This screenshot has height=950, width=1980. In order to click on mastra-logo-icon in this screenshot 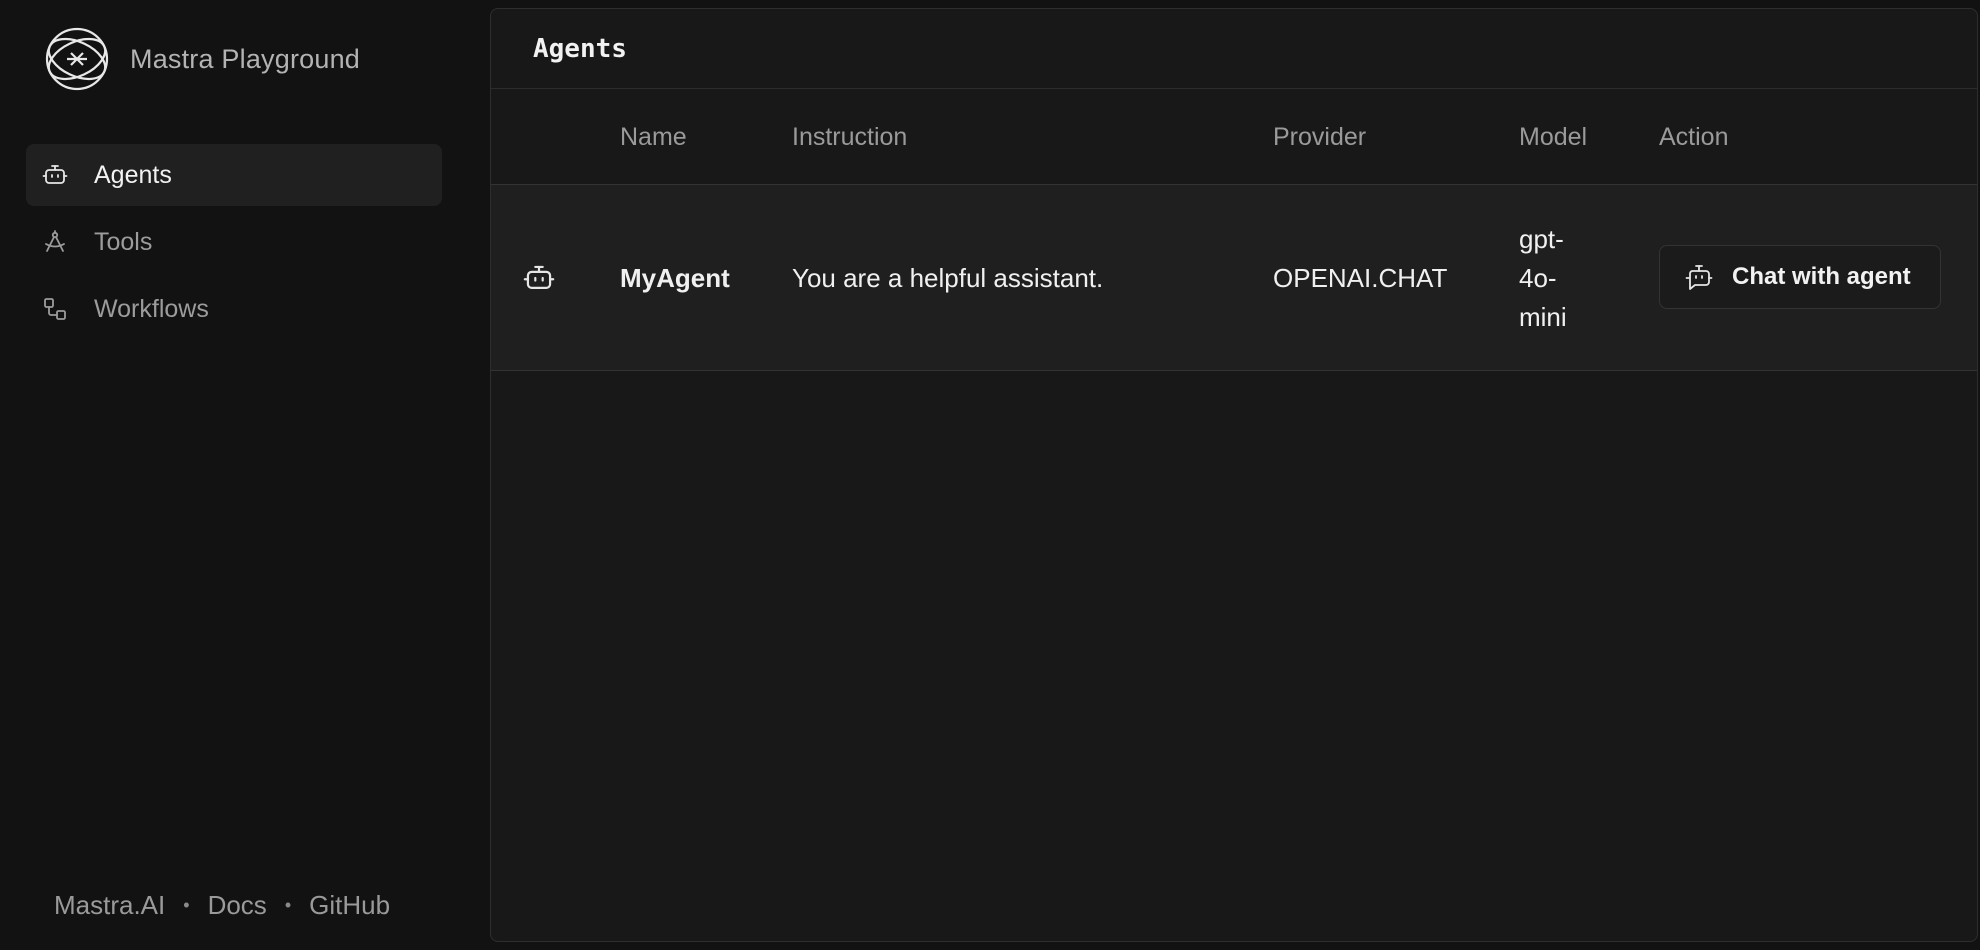, I will do `click(77, 59)`.